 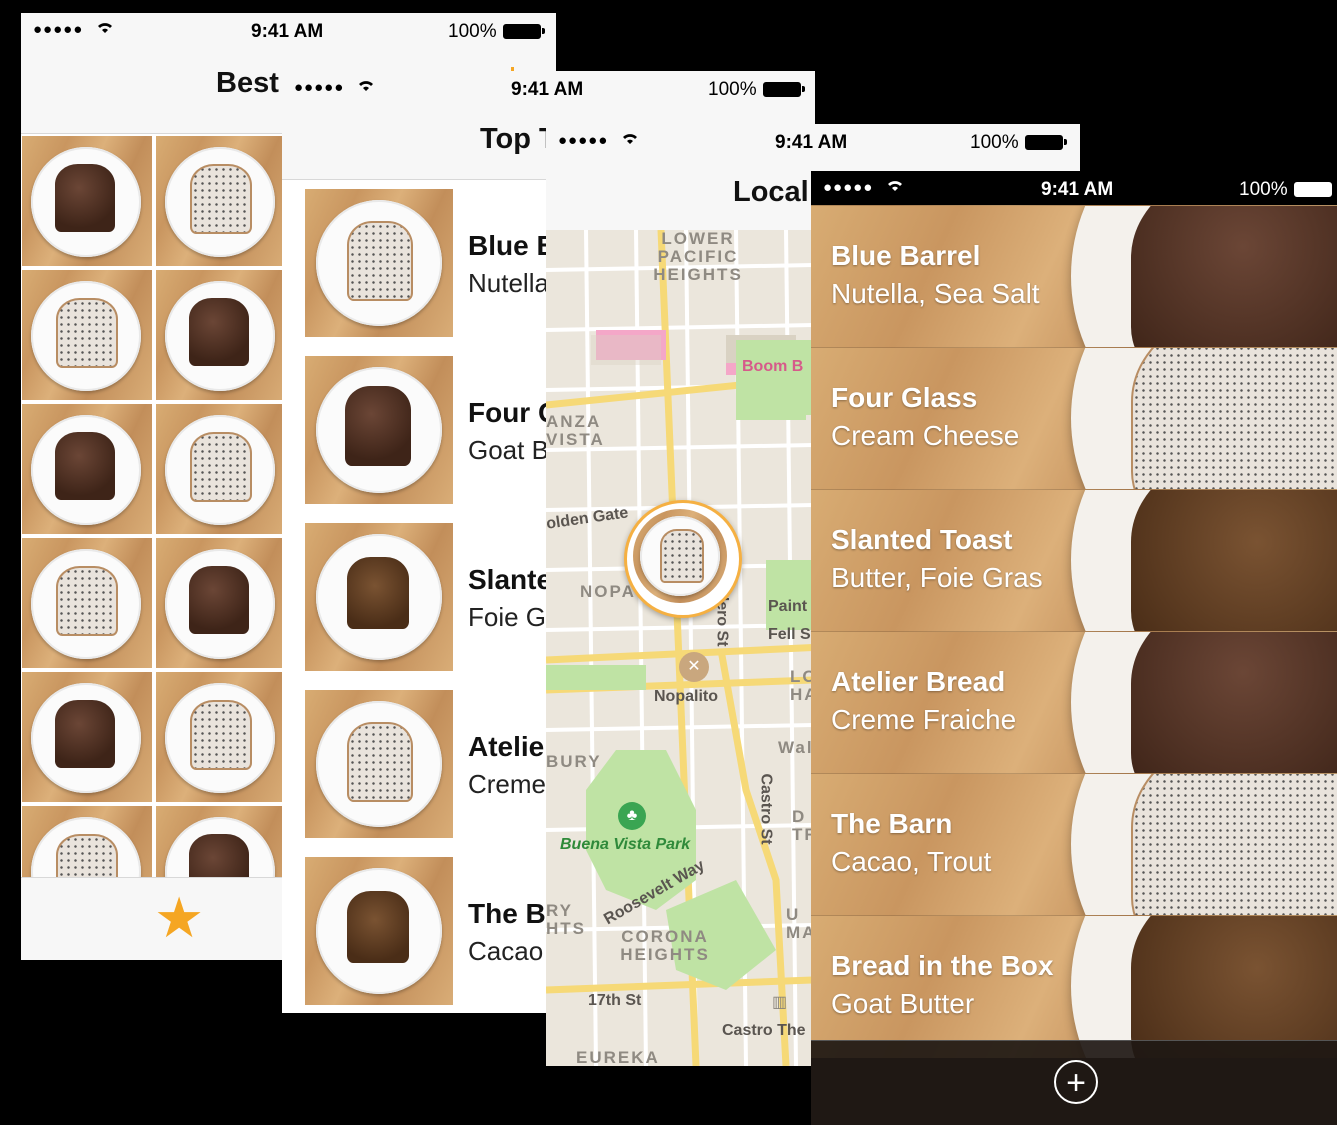 What do you see at coordinates (1074, 844) in the screenshot?
I see `list-item: The Barn Cacao, Trout` at bounding box center [1074, 844].